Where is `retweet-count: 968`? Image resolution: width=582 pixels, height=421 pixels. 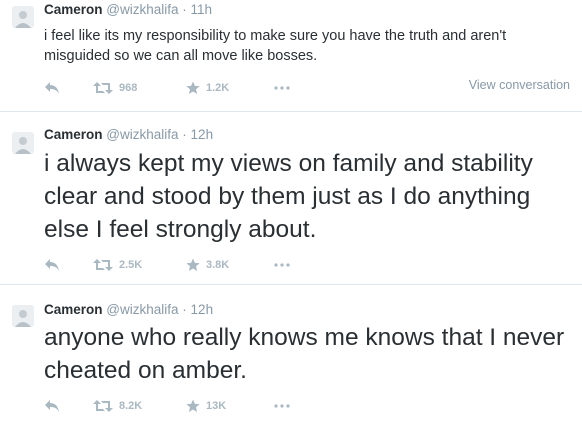 retweet-count: 968 is located at coordinates (128, 88).